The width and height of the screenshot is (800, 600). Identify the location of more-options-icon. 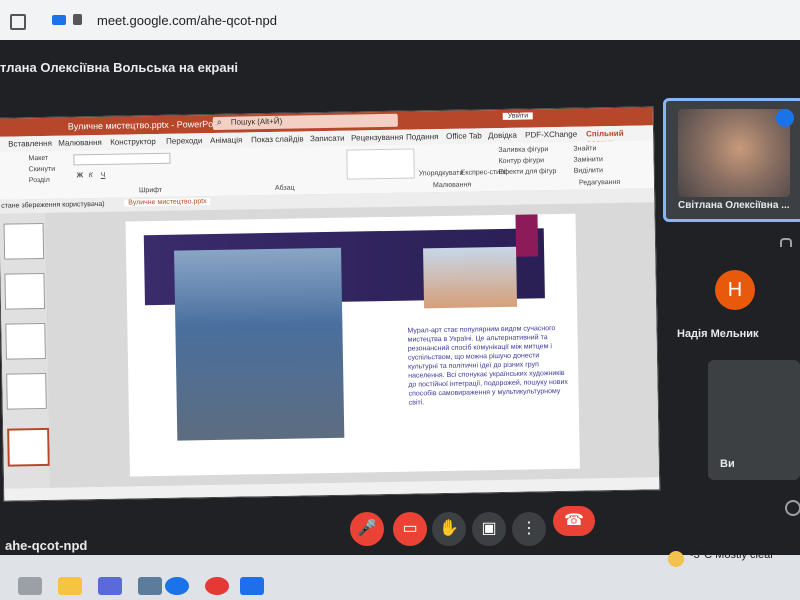
(792, 508).